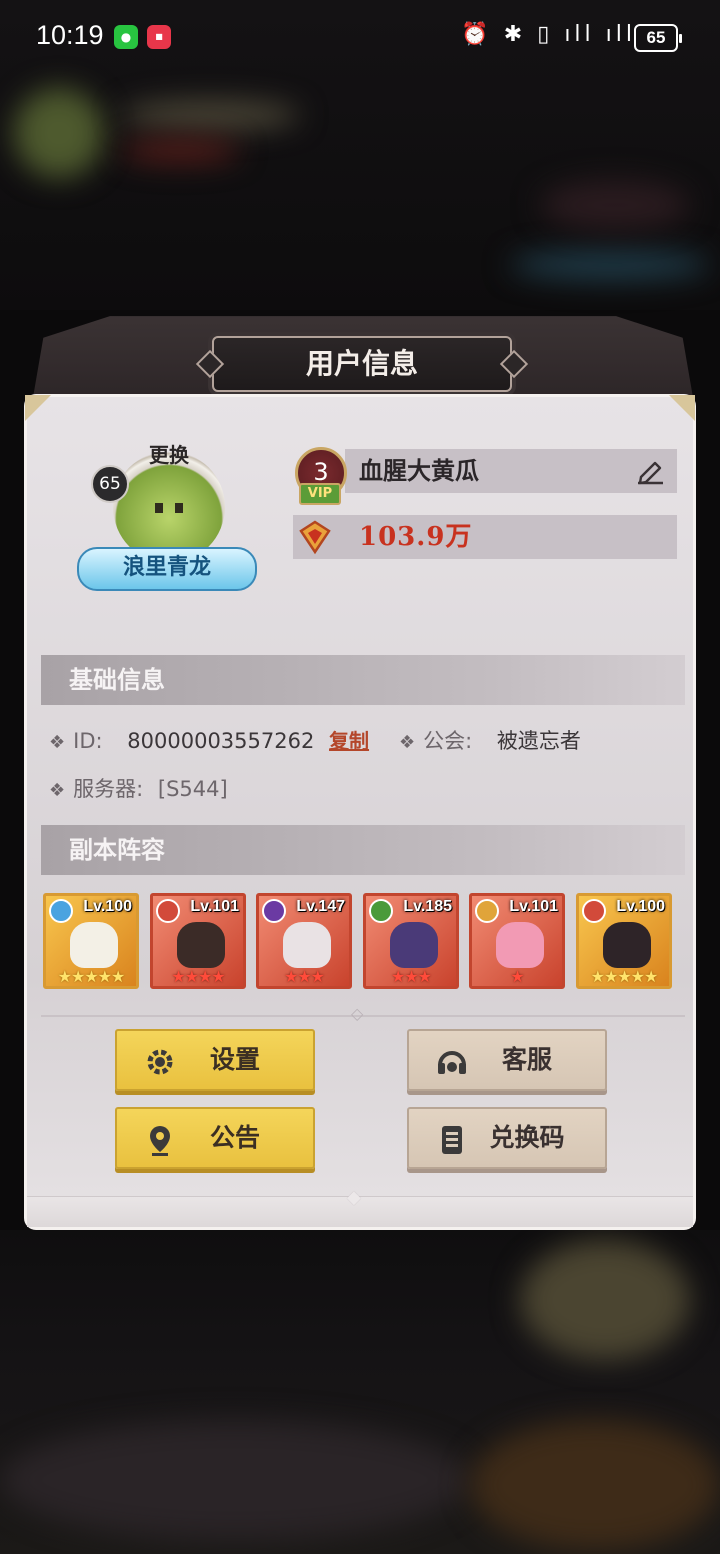  What do you see at coordinates (38, 408) in the screenshot?
I see `corner-ornament-left` at bounding box center [38, 408].